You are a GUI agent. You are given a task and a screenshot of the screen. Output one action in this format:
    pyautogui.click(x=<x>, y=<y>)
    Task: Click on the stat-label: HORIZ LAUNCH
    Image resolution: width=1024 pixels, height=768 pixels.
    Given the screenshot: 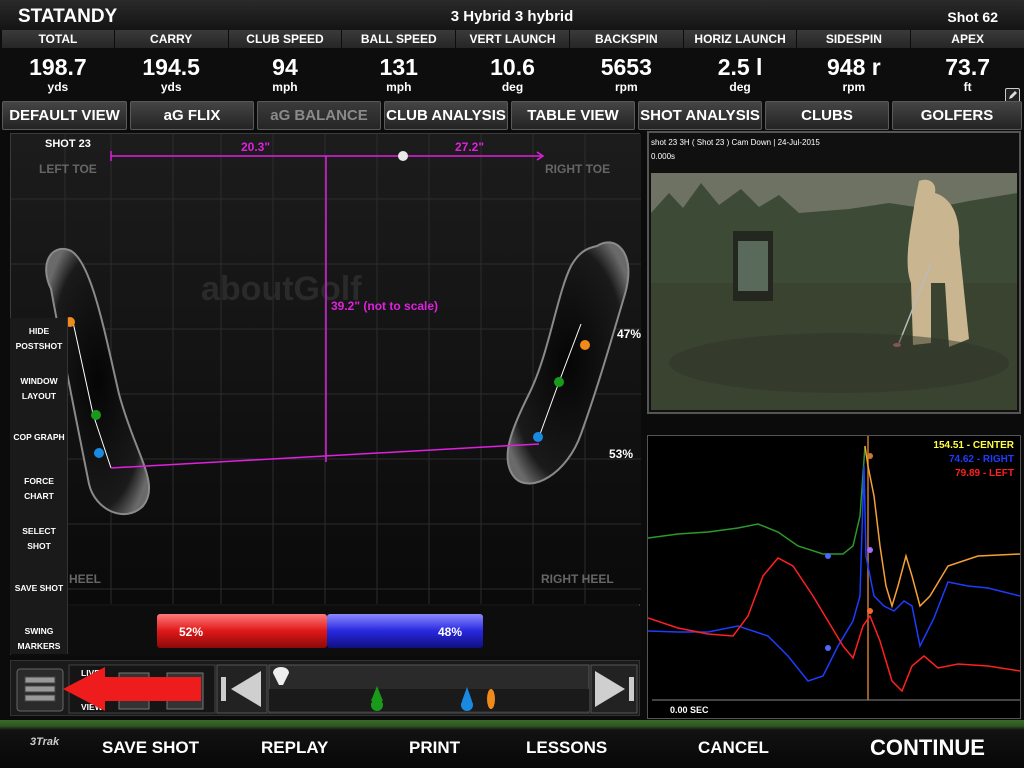 What is the action you would take?
    pyautogui.click(x=740, y=39)
    